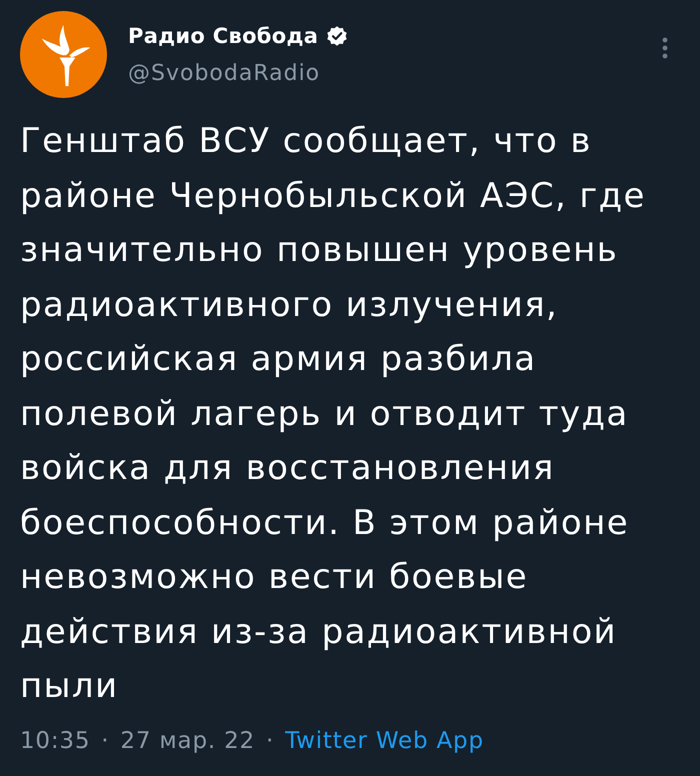 The height and width of the screenshot is (776, 700). I want to click on tweet-date: 27 мар. 22, so click(187, 741).